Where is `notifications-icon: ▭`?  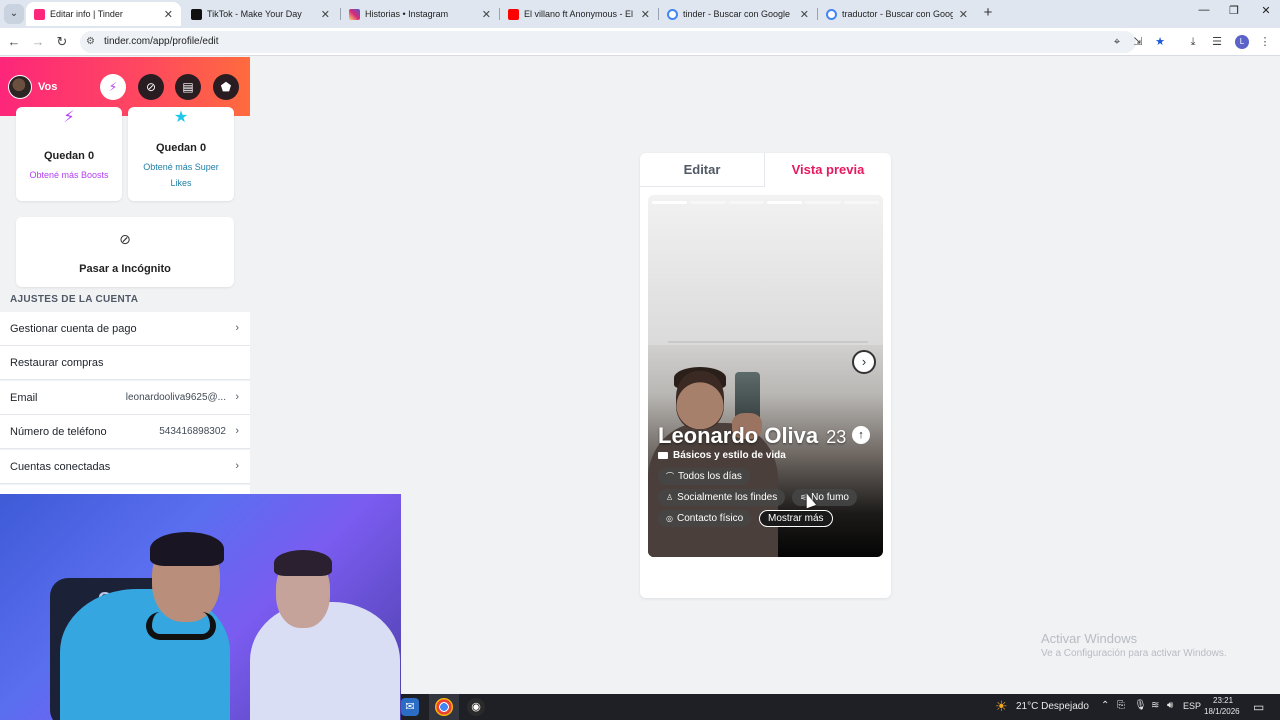
notifications-icon: ▭ is located at coordinates (1258, 707).